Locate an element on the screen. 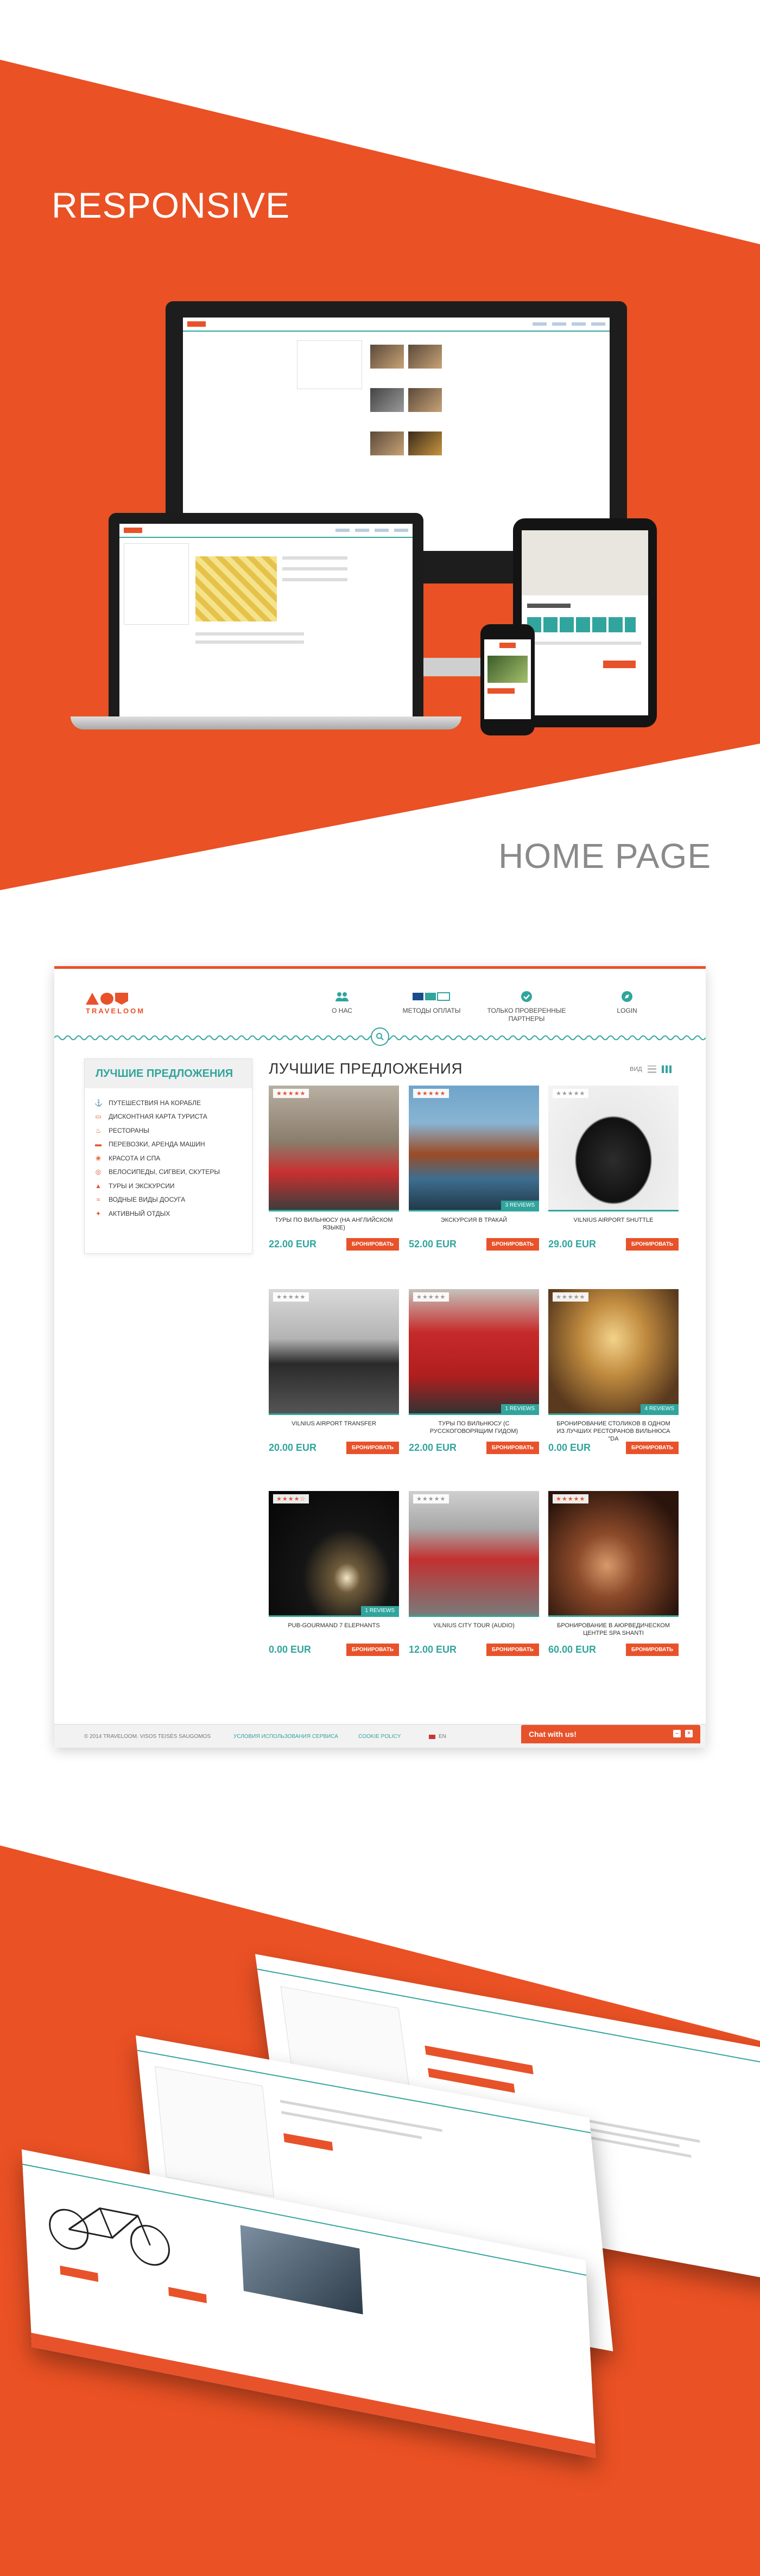 The image size is (760, 2576). phone is located at coordinates (507, 680).